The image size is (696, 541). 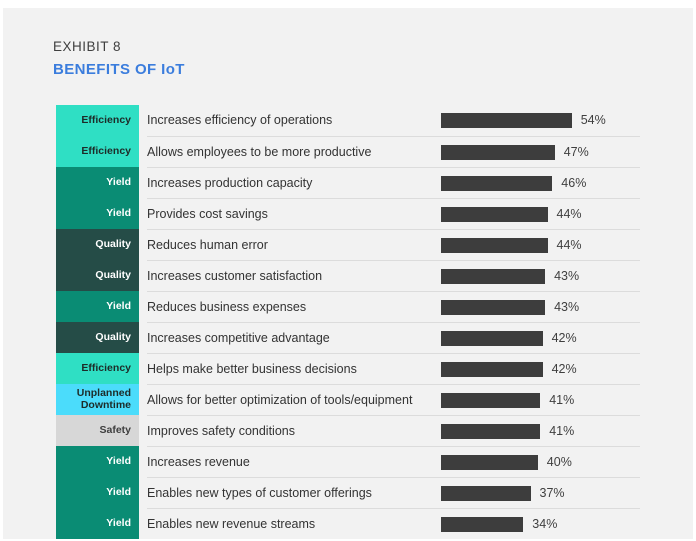 What do you see at coordinates (230, 182) in the screenshot?
I see `benefit-label: Increases production capacity` at bounding box center [230, 182].